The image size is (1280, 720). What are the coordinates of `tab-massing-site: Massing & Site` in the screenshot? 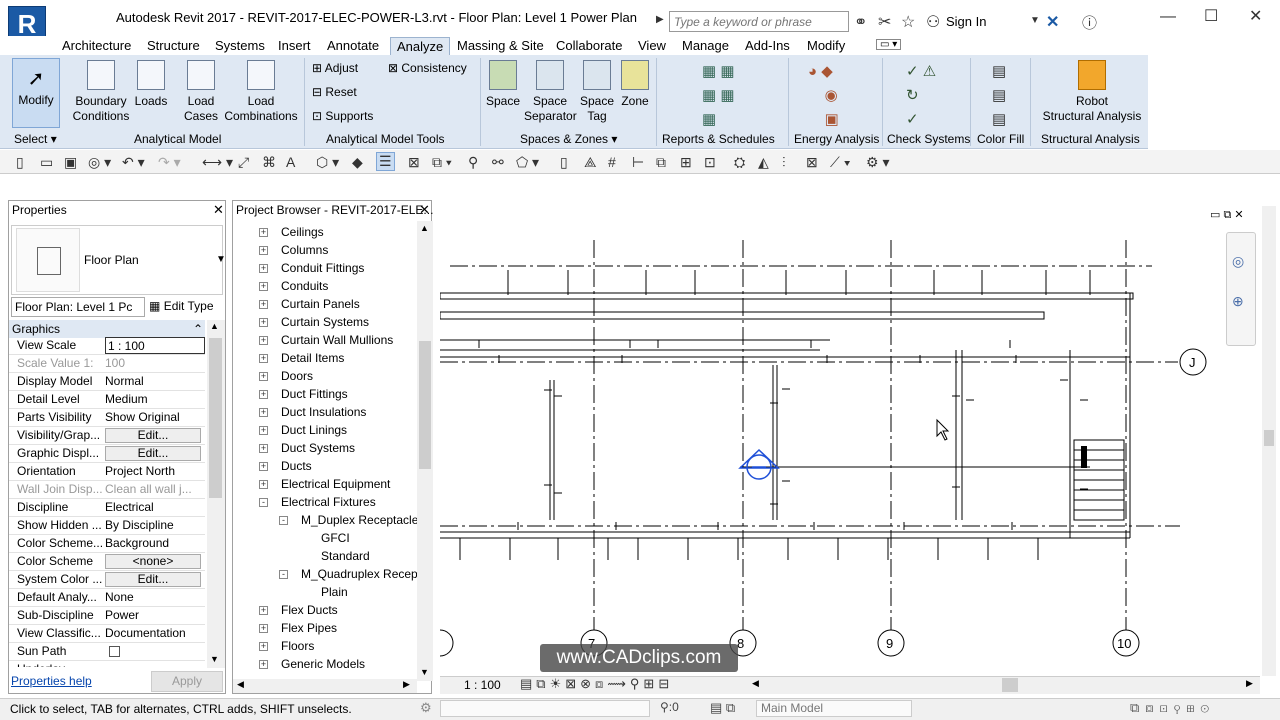 It's located at (500, 46).